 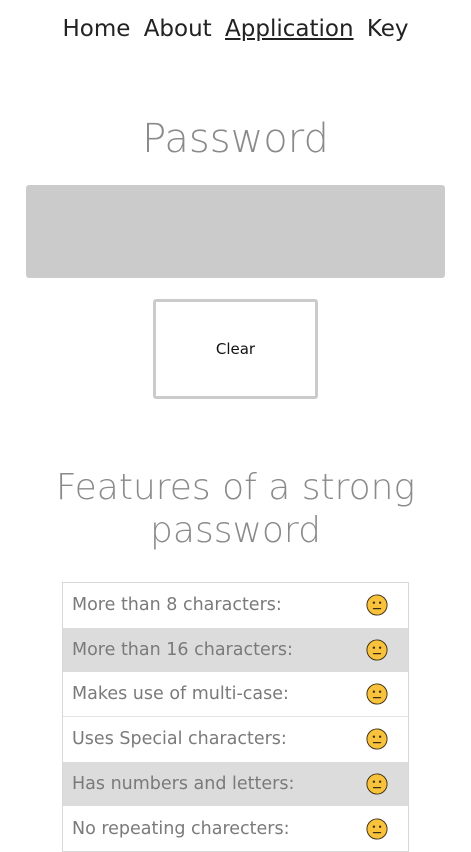 What do you see at coordinates (183, 784) in the screenshot?
I see `feature-label: Has numbers and letters:` at bounding box center [183, 784].